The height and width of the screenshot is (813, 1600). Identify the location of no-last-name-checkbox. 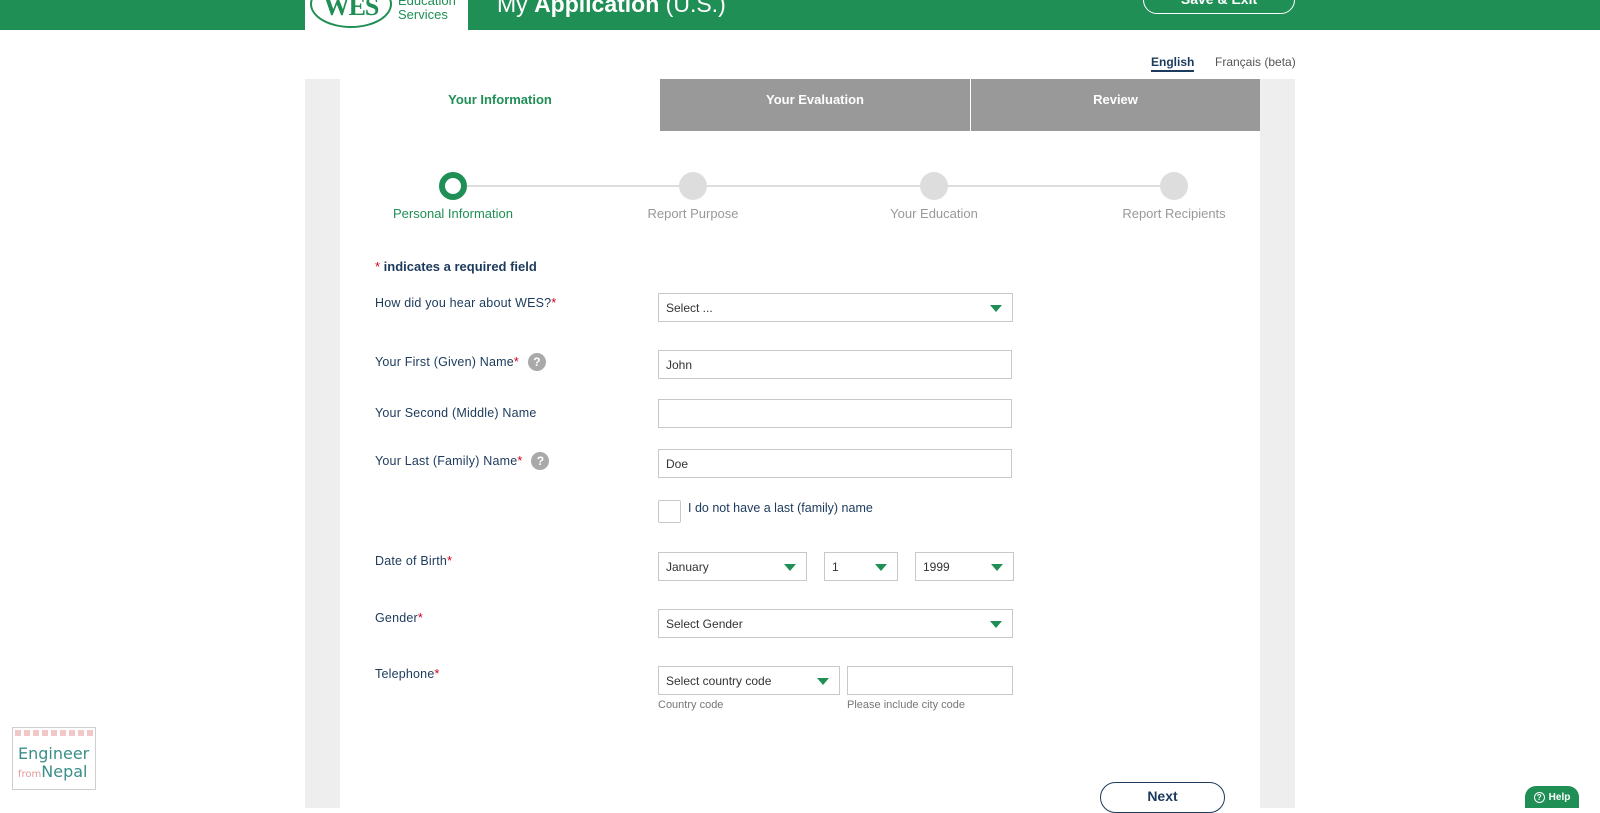
(669, 511).